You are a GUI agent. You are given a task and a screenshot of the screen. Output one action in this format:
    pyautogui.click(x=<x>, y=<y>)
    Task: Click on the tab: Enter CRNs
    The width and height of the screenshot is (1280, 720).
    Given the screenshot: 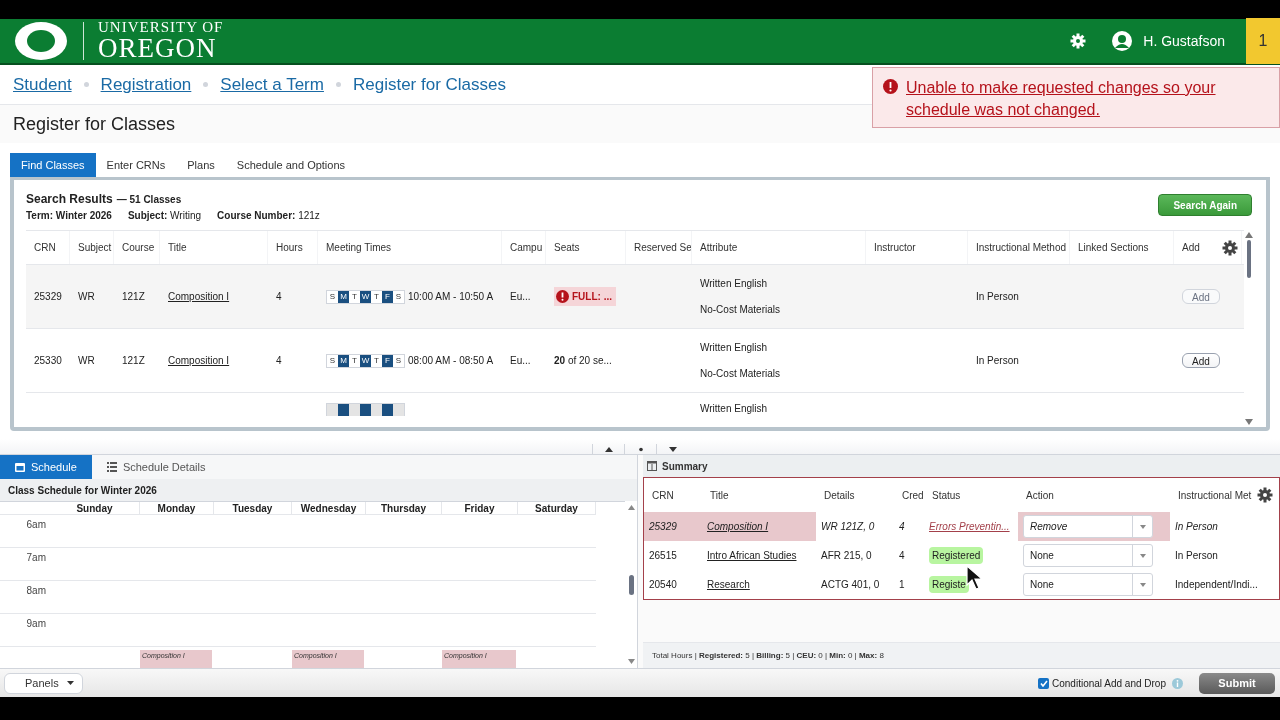 What is the action you would take?
    pyautogui.click(x=136, y=165)
    